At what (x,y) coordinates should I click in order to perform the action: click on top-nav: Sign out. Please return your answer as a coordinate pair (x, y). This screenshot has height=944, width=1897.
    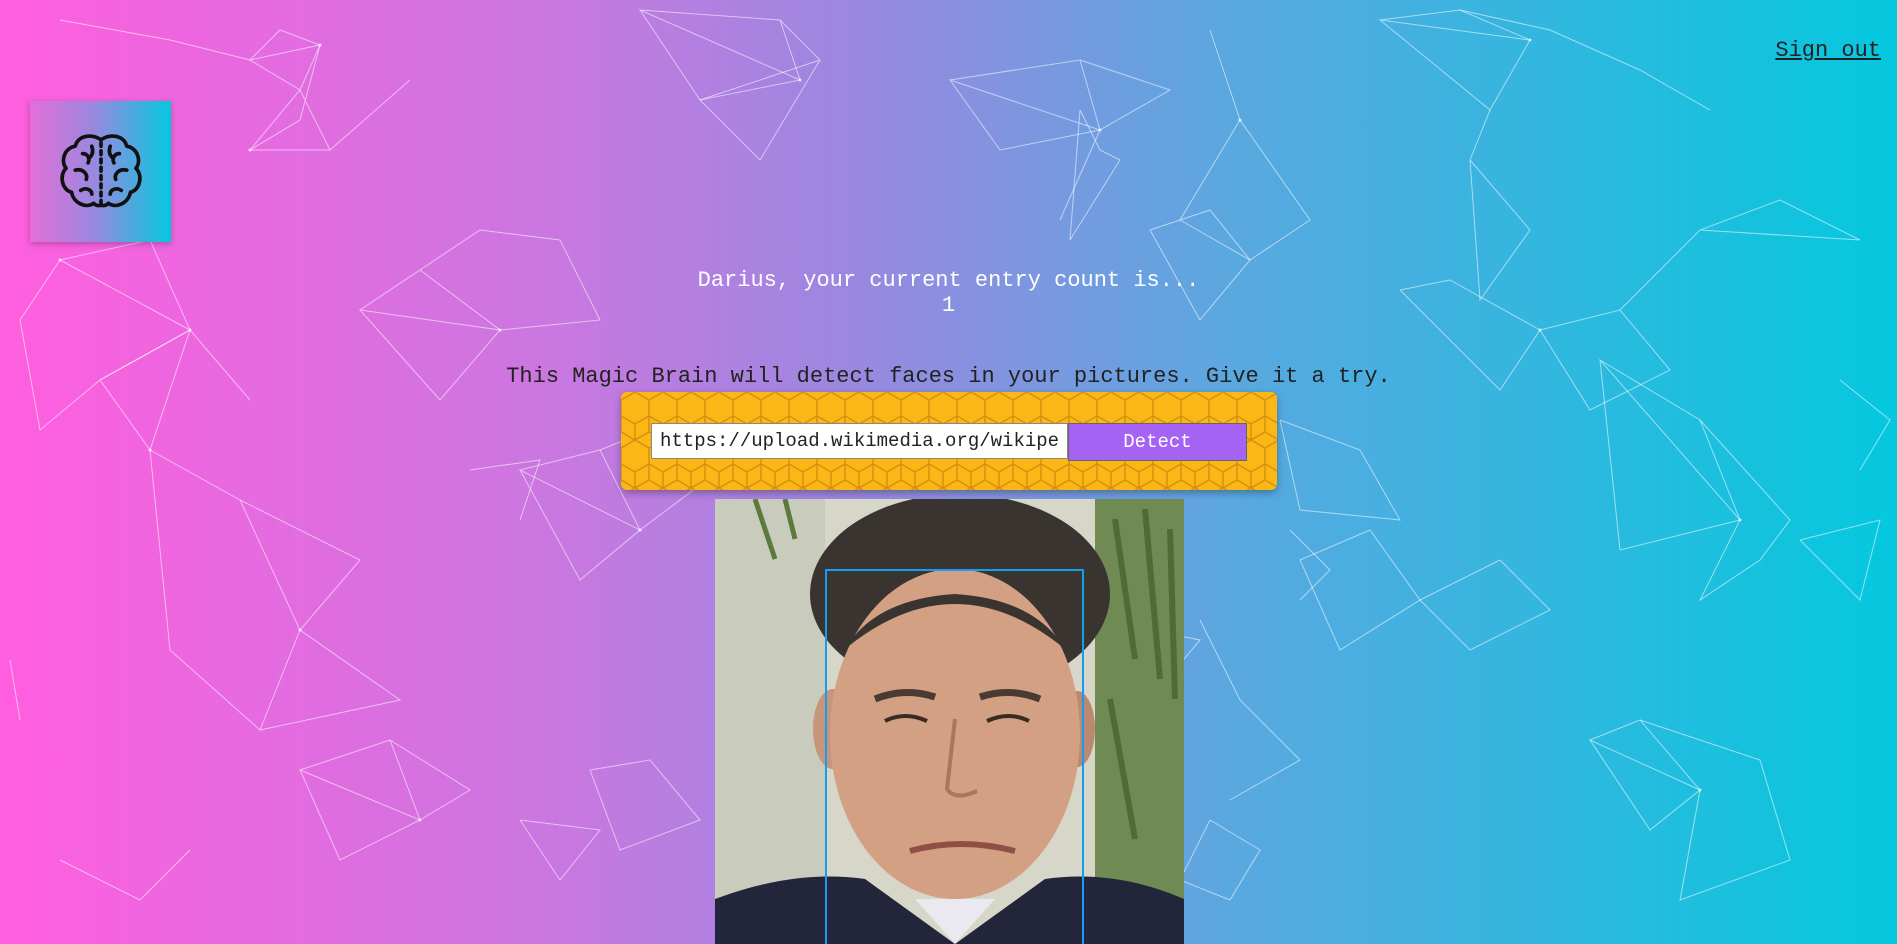
    Looking at the image, I should click on (1828, 50).